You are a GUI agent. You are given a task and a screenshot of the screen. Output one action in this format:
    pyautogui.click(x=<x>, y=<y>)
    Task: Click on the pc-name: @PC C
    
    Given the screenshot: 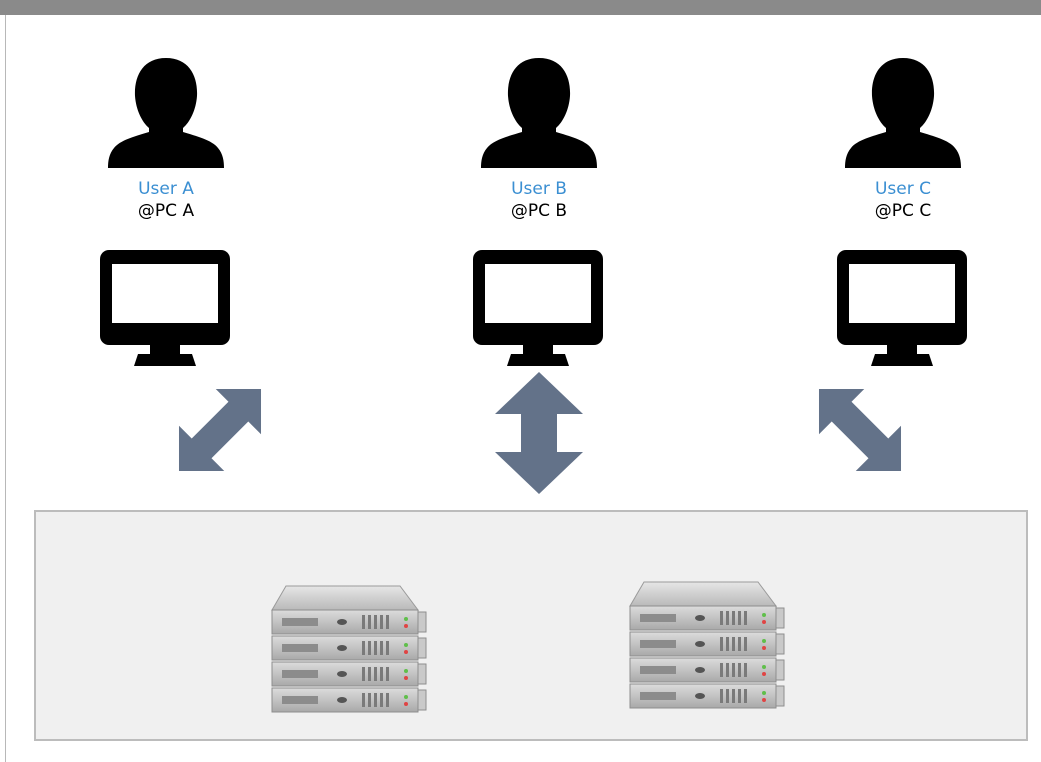 What is the action you would take?
    pyautogui.click(x=903, y=211)
    